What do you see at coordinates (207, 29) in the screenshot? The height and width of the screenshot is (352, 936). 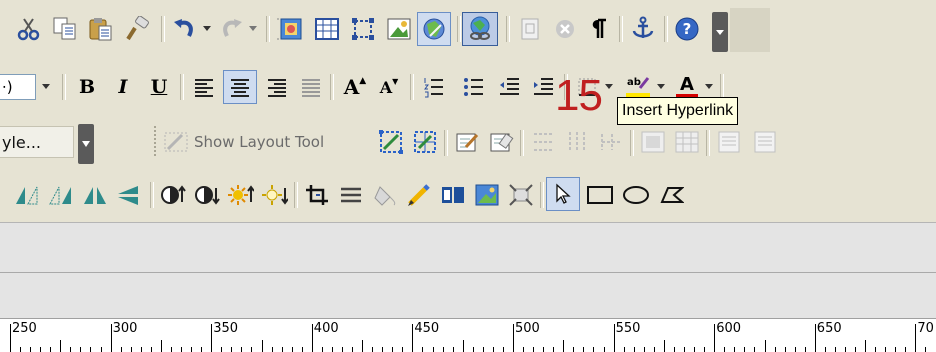 I see `undo-dropdown-icon` at bounding box center [207, 29].